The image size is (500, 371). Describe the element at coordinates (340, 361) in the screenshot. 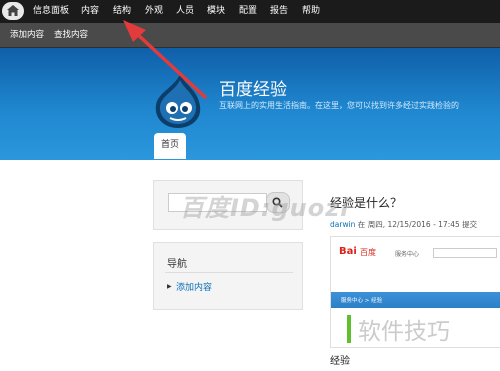

I see `article-bottom-label: 经验` at that location.